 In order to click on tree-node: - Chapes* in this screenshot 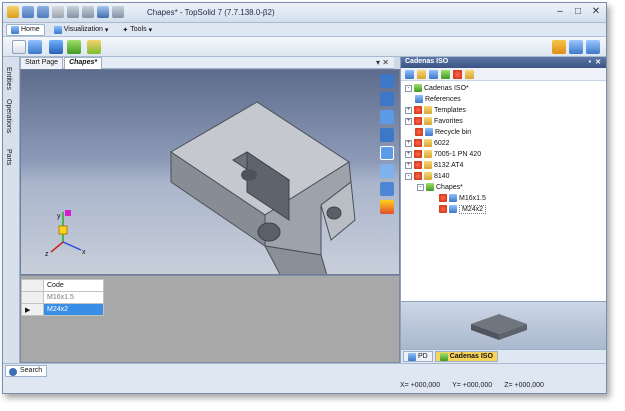, I will do `click(440, 187)`.